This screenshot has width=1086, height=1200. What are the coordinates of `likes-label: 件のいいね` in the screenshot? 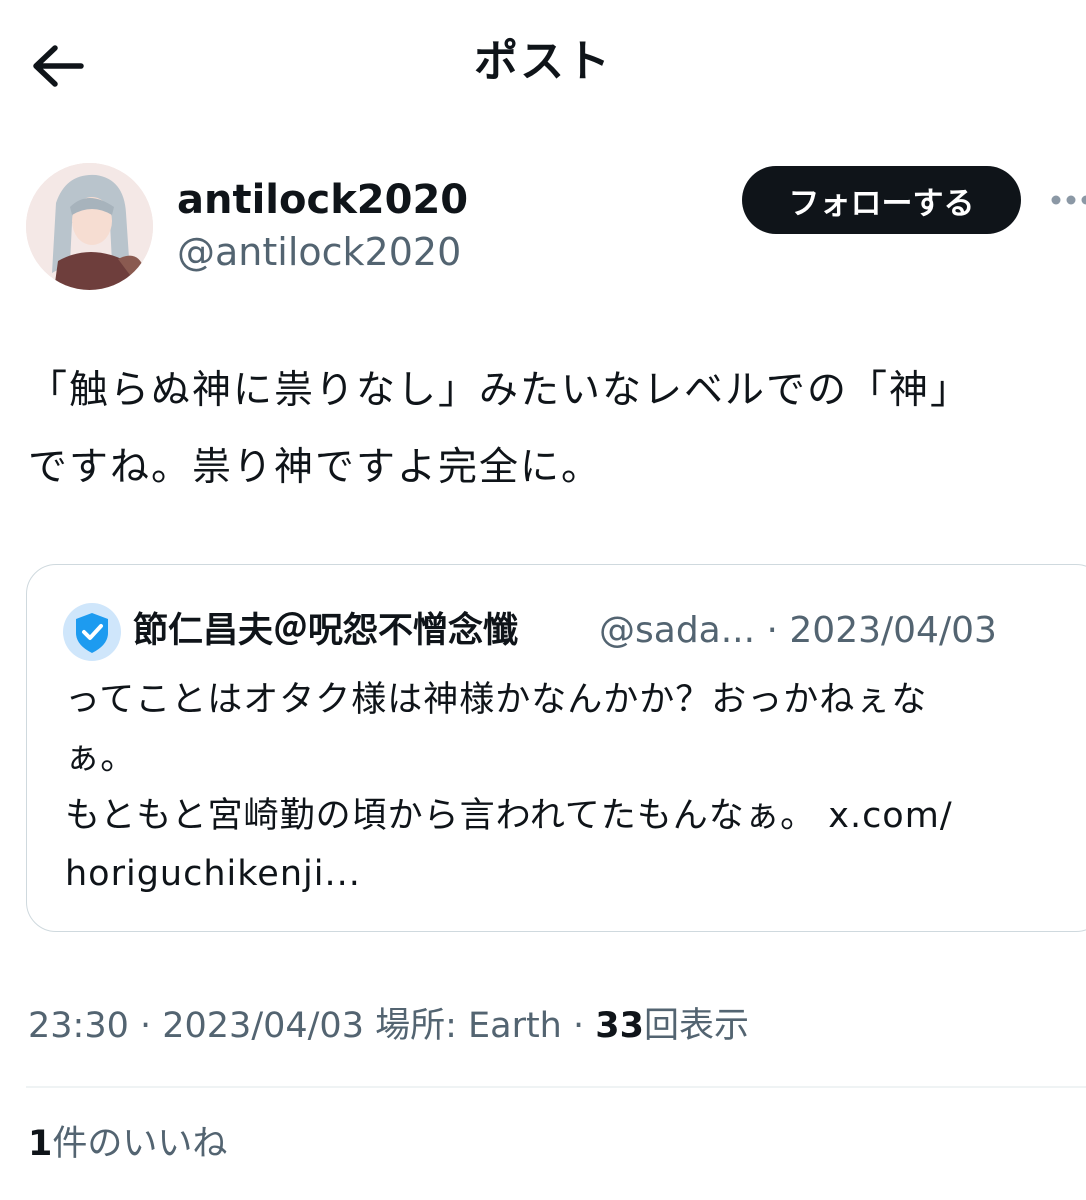 It's located at (140, 1144).